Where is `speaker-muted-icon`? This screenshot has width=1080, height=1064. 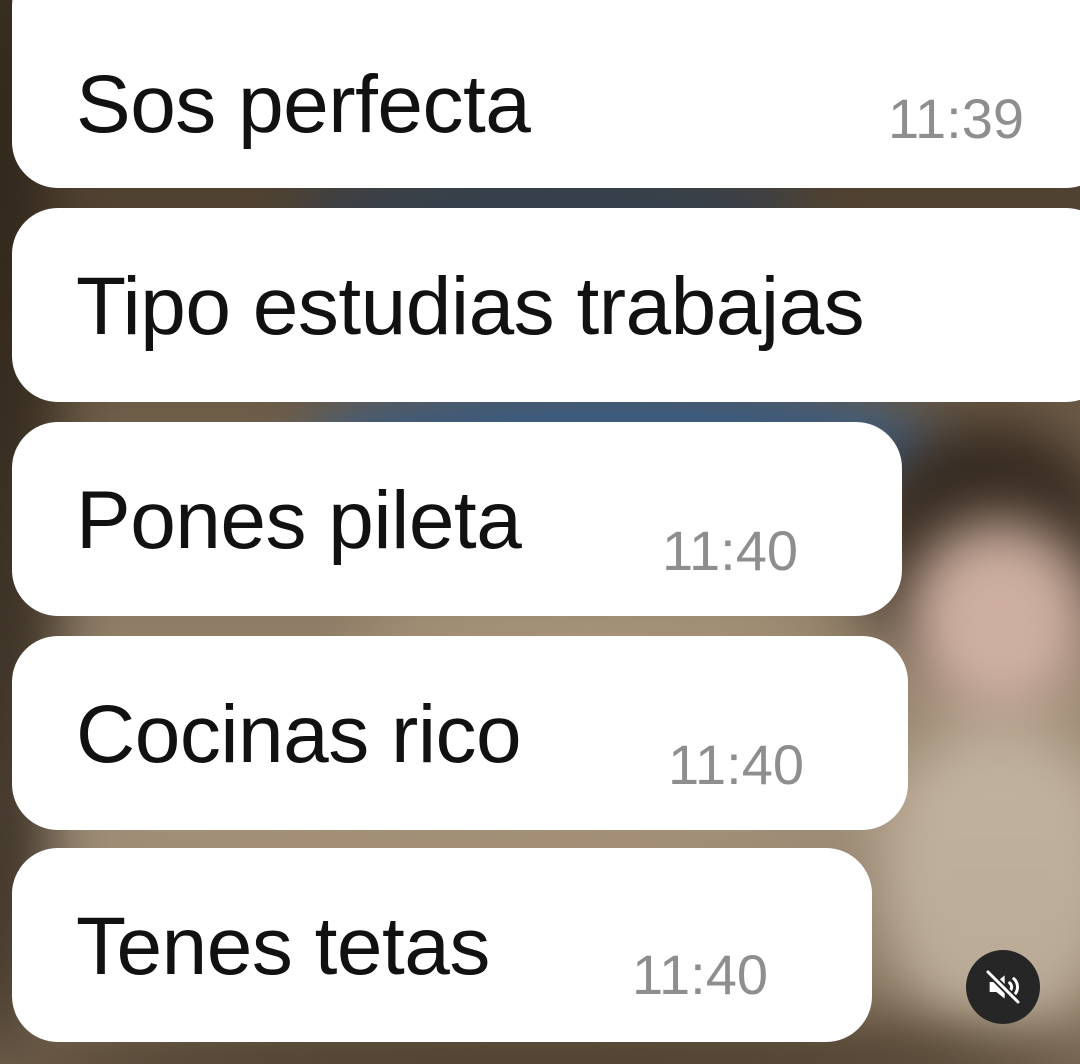 speaker-muted-icon is located at coordinates (1003, 987).